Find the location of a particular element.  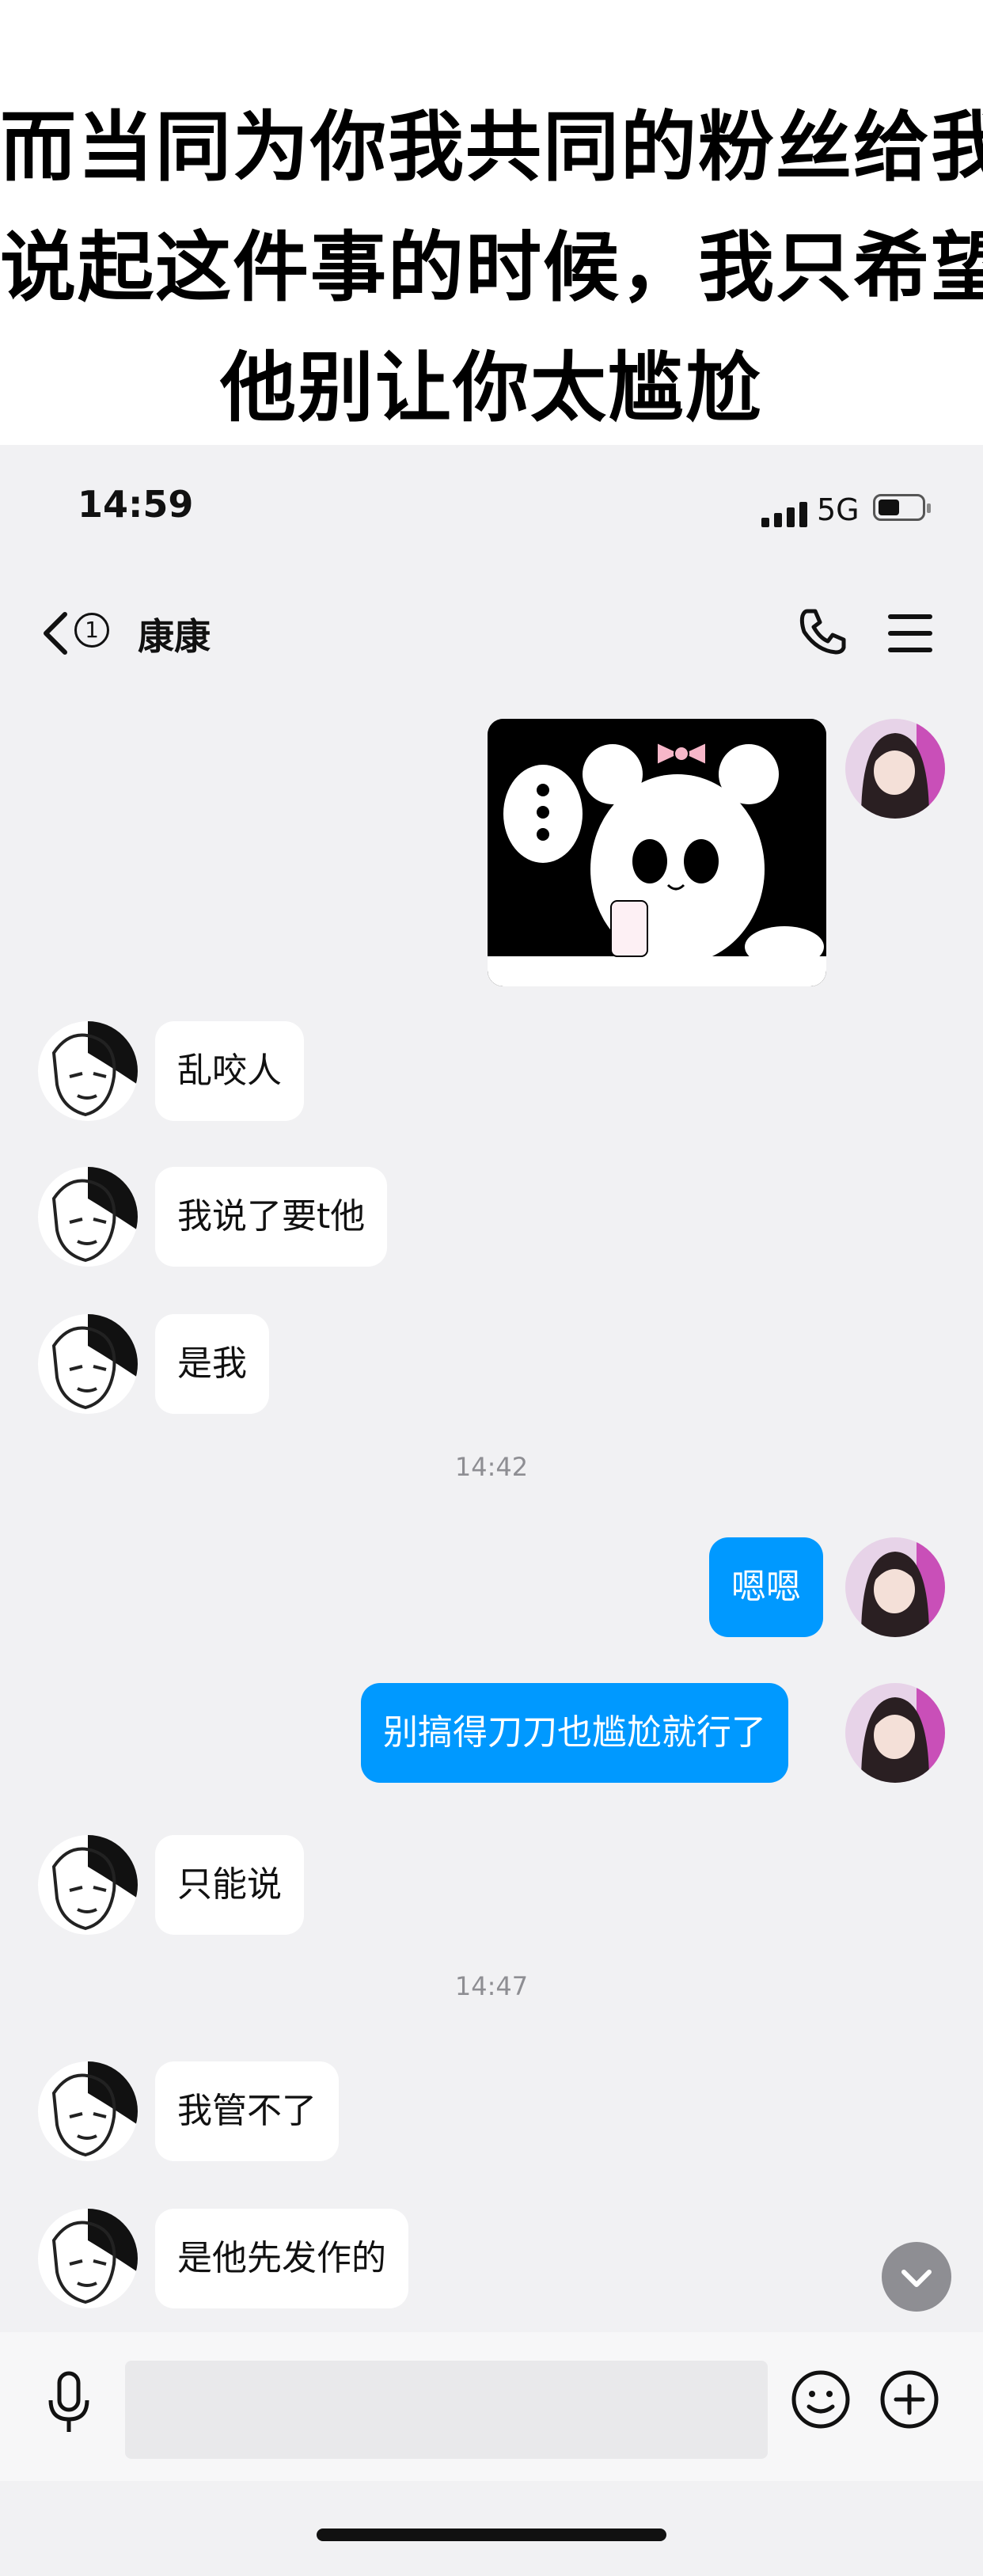

scroll-to-bottom-button is located at coordinates (916, 2277).